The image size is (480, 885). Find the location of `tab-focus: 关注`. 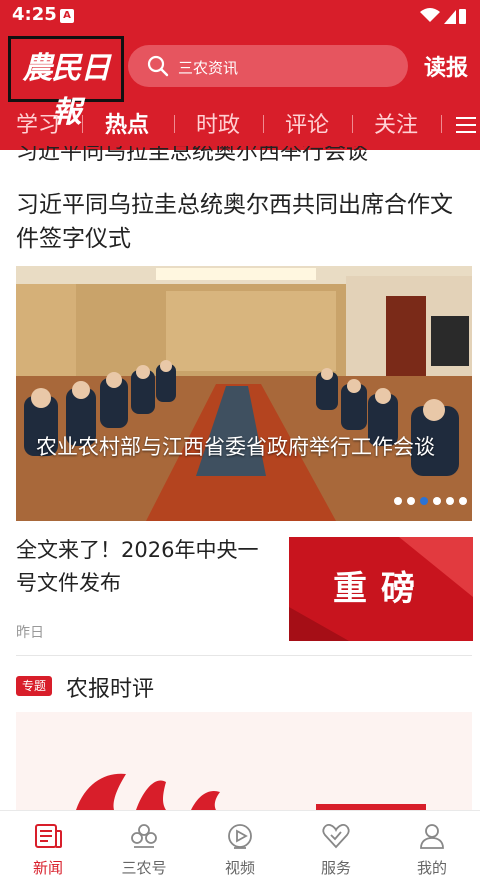

tab-focus: 关注 is located at coordinates (396, 123).